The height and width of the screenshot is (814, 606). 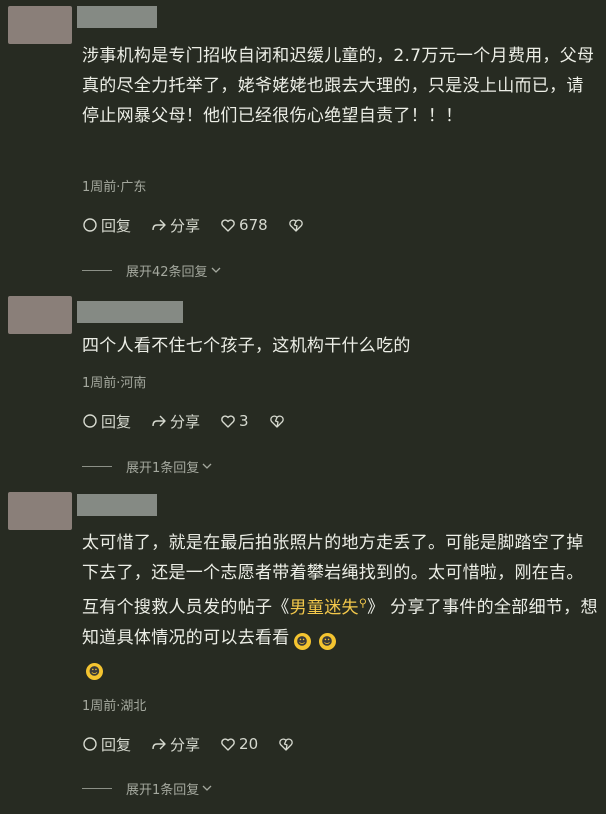 What do you see at coordinates (244, 421) in the screenshot?
I see `like-count: 3` at bounding box center [244, 421].